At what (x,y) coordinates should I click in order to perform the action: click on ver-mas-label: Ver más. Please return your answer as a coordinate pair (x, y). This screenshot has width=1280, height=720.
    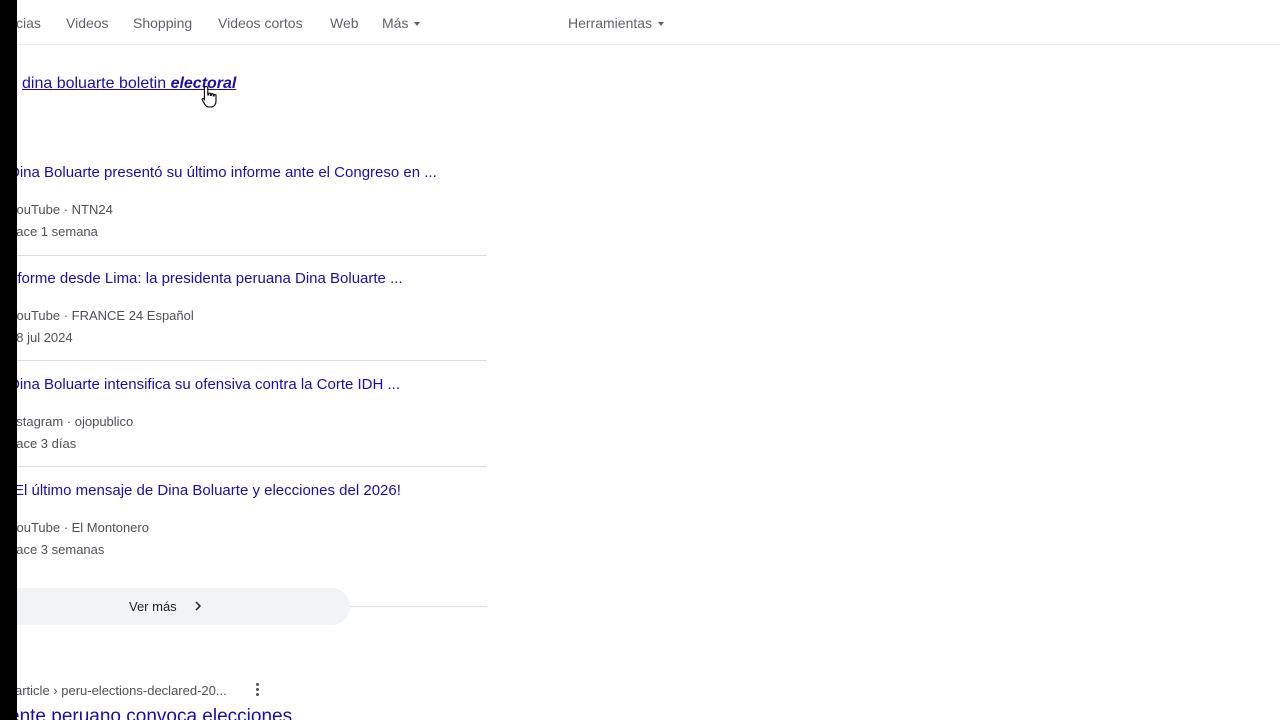
    Looking at the image, I should click on (153, 606).